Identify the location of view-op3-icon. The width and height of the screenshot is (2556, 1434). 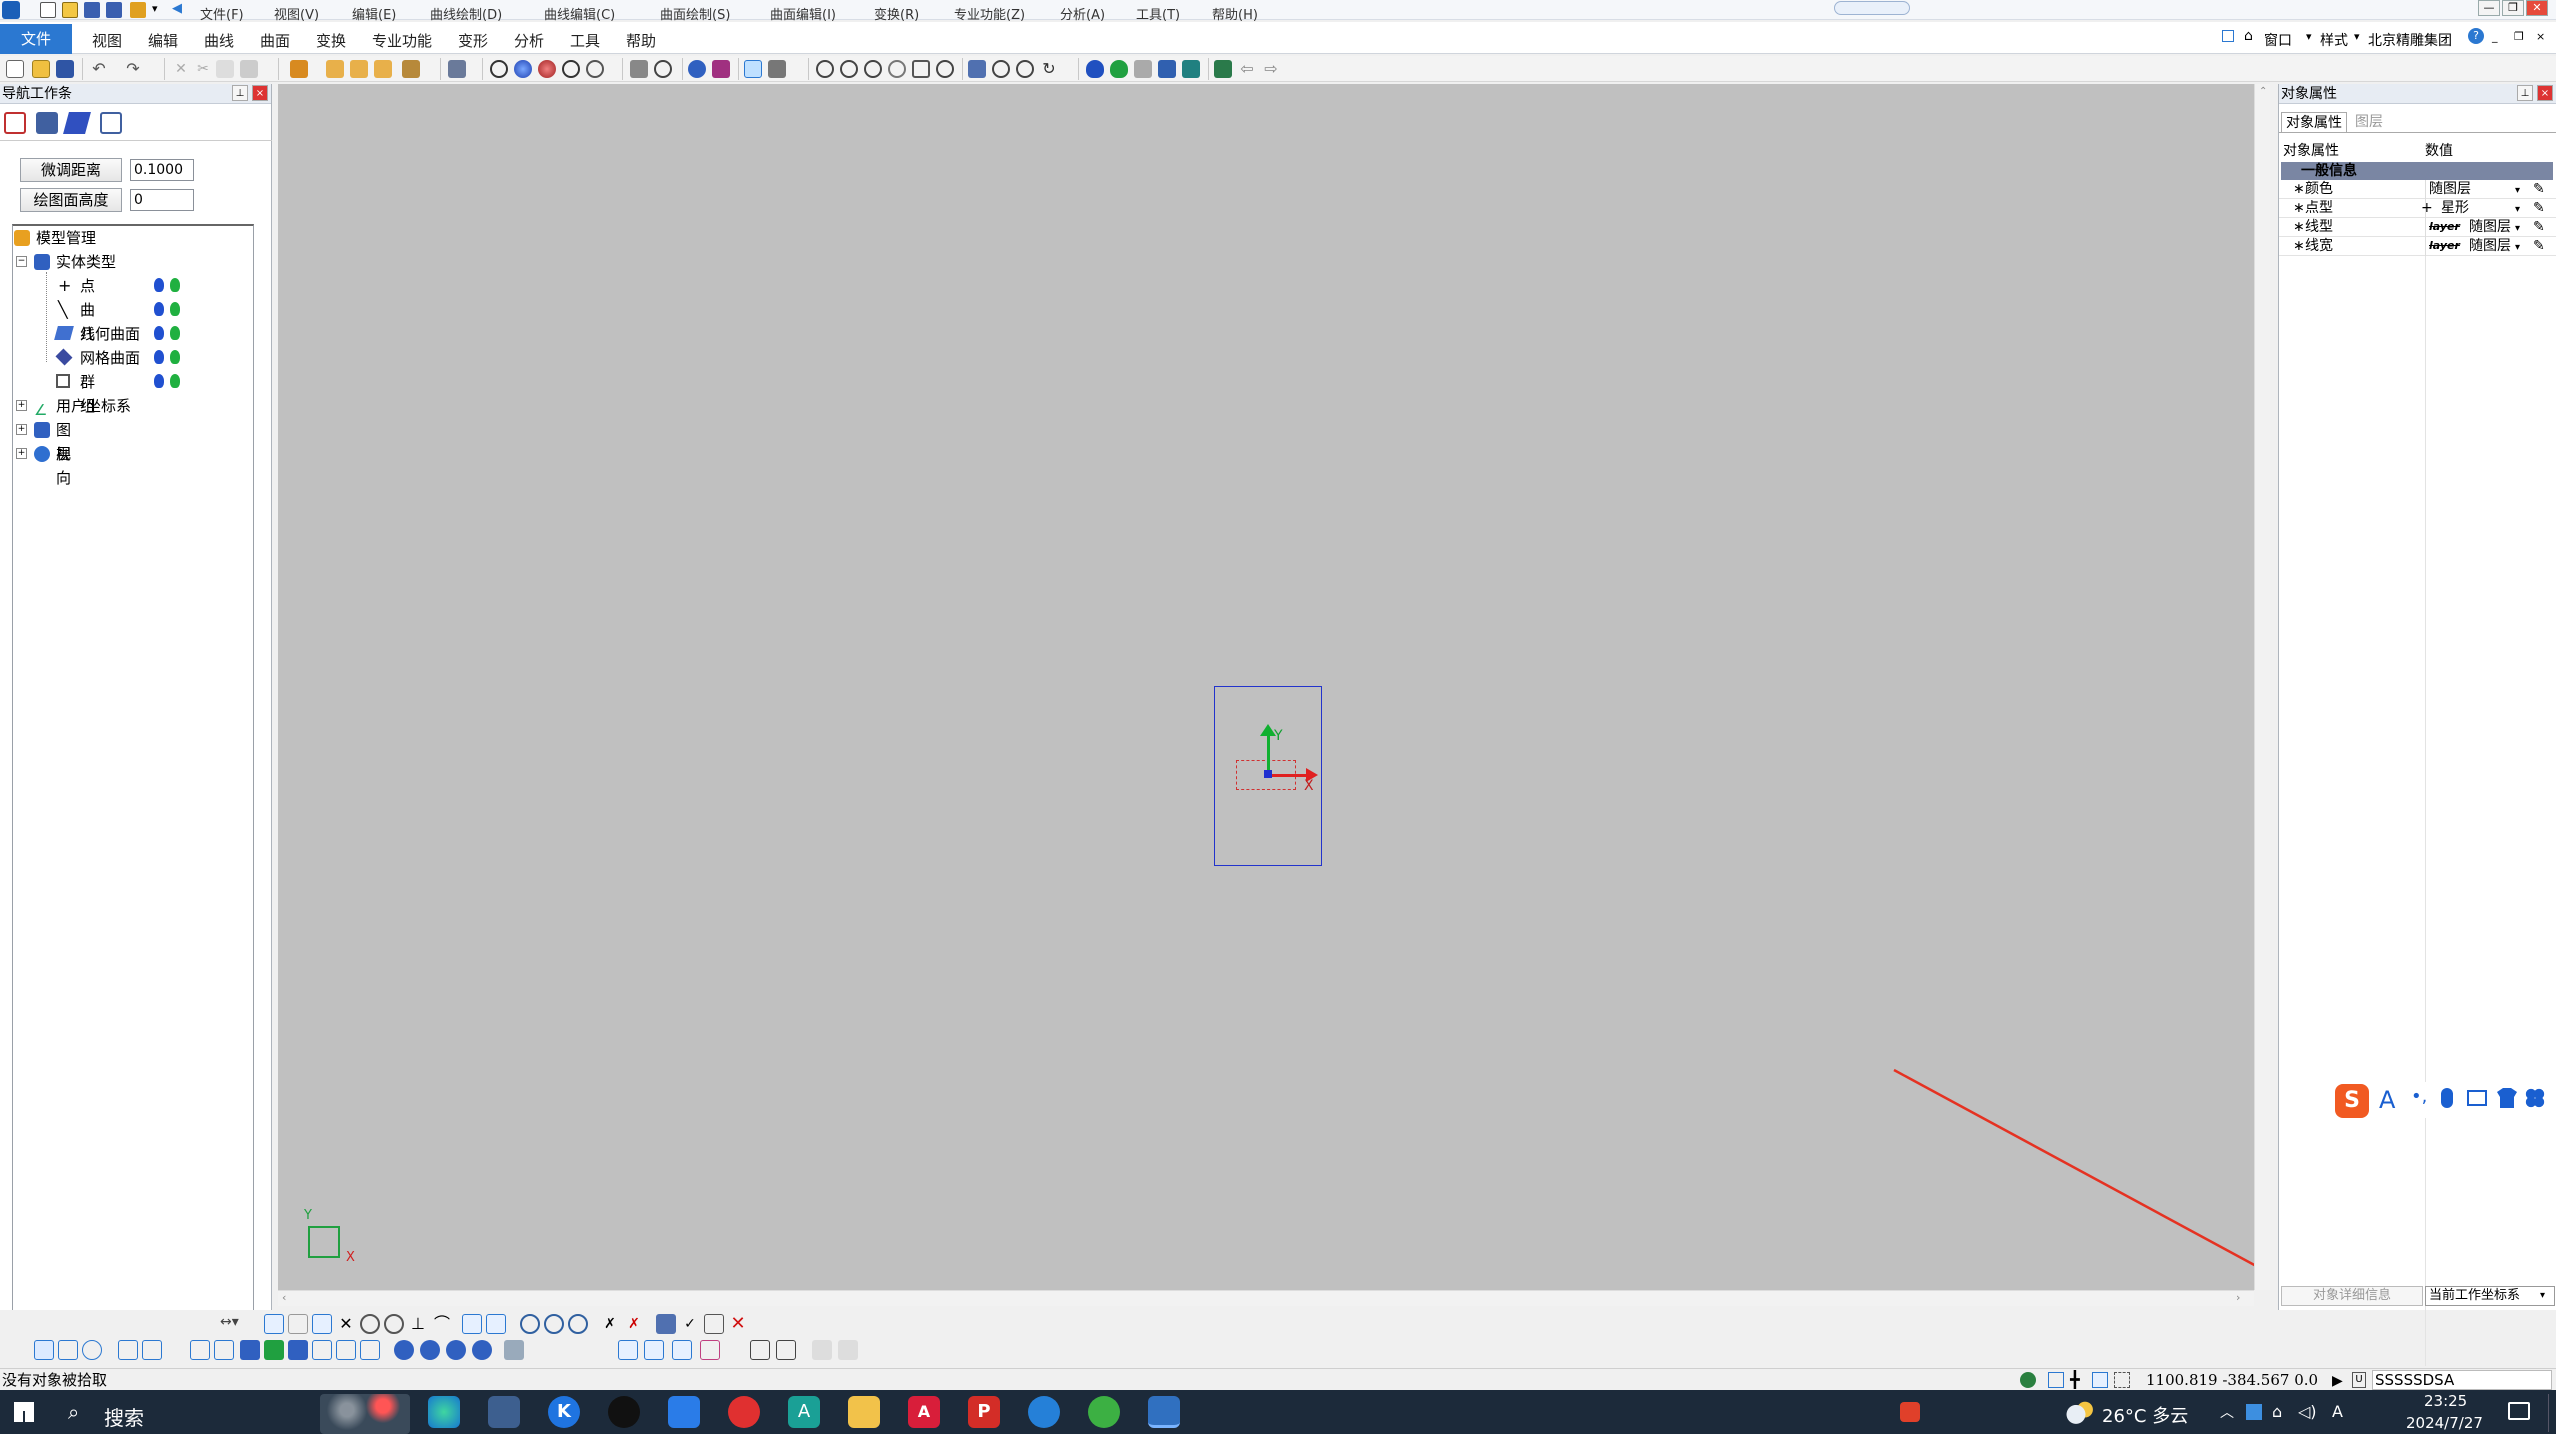
(682, 1350).